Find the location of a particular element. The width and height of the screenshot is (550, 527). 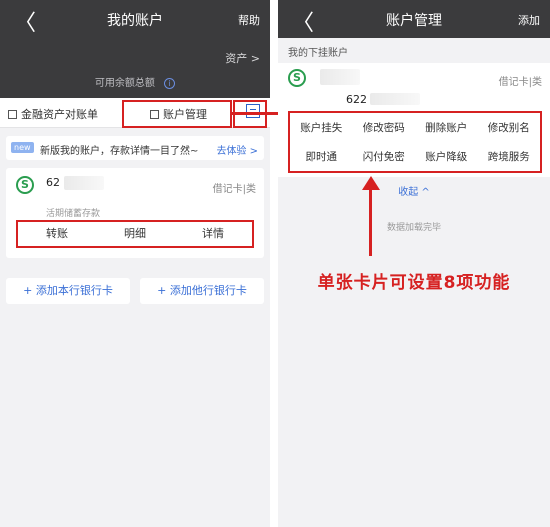

cross-border-button: 跨境服务 is located at coordinates (509, 156).